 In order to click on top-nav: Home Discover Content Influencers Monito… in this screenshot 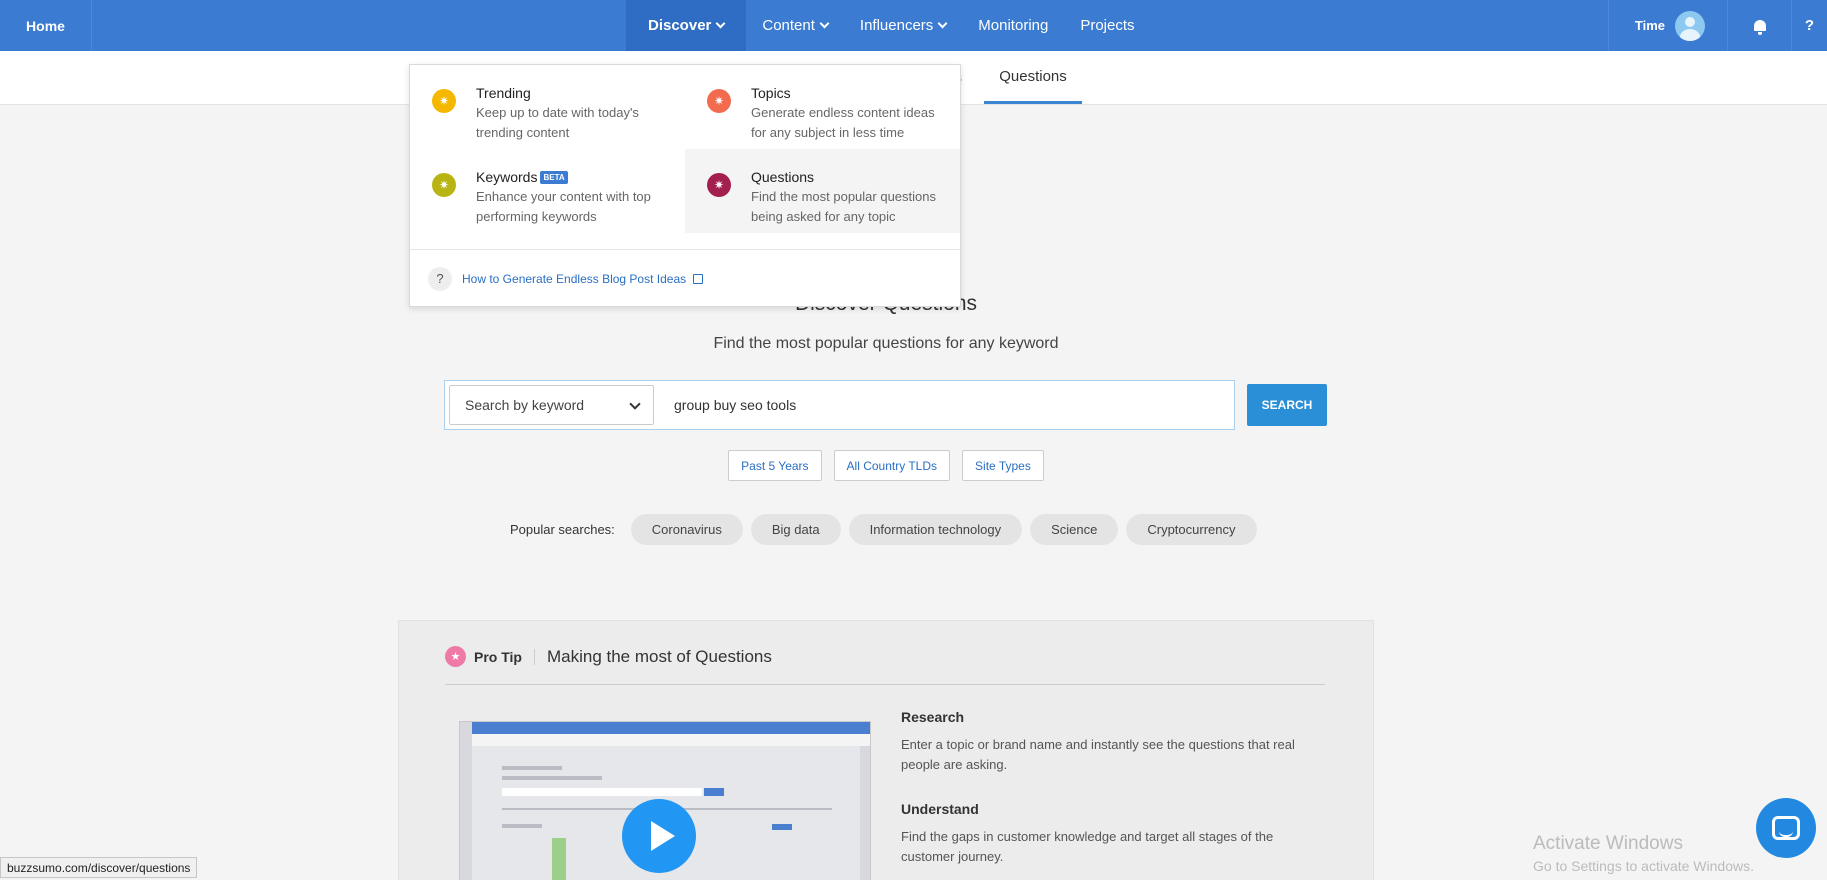, I will do `click(913, 25)`.